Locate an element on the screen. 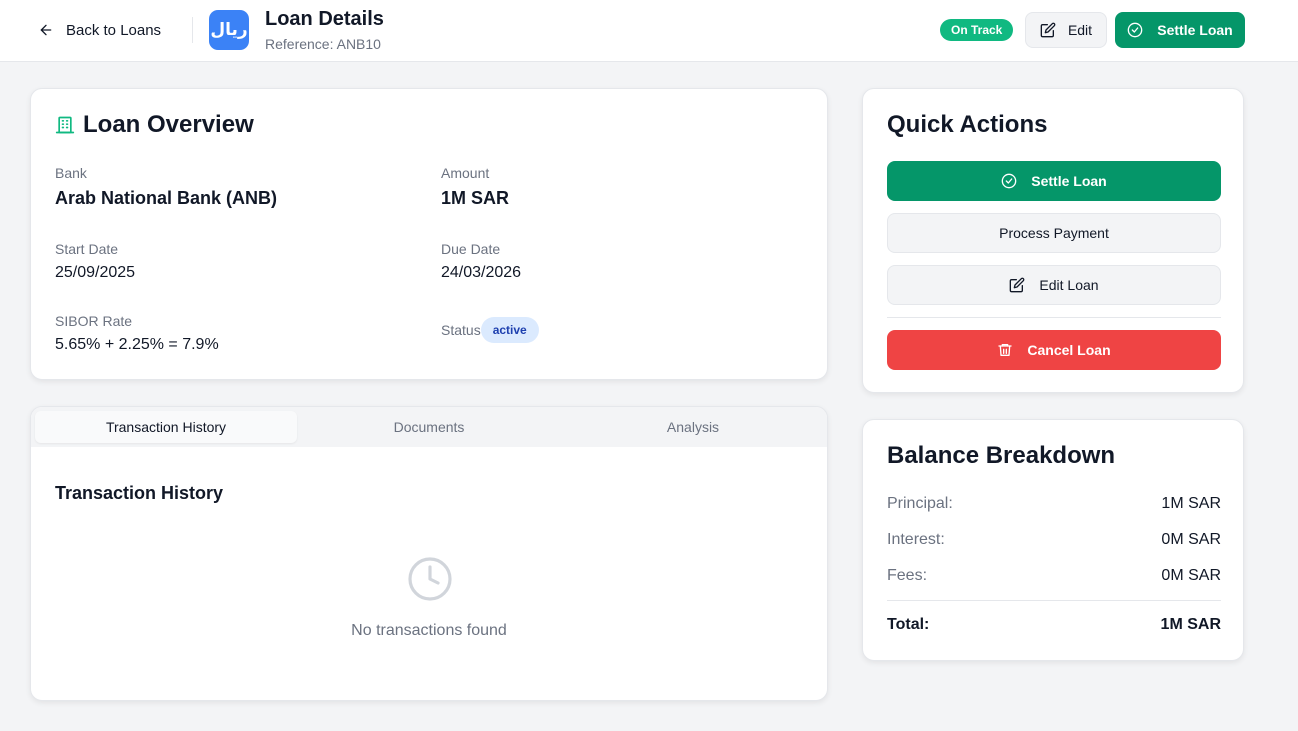 The image size is (1298, 731). principal-value: 1M SAR is located at coordinates (1191, 503).